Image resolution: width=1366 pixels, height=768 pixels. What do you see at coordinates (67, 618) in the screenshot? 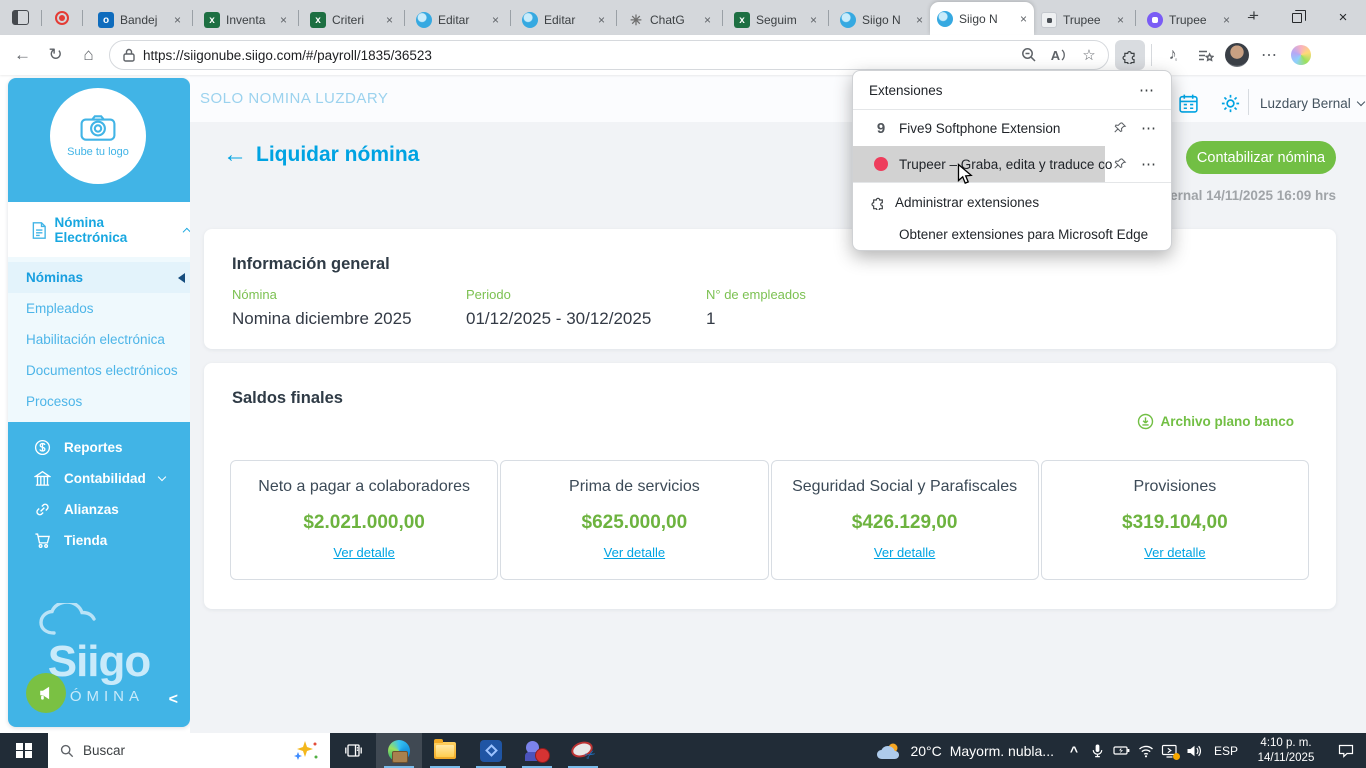
I see `cloud-icon` at bounding box center [67, 618].